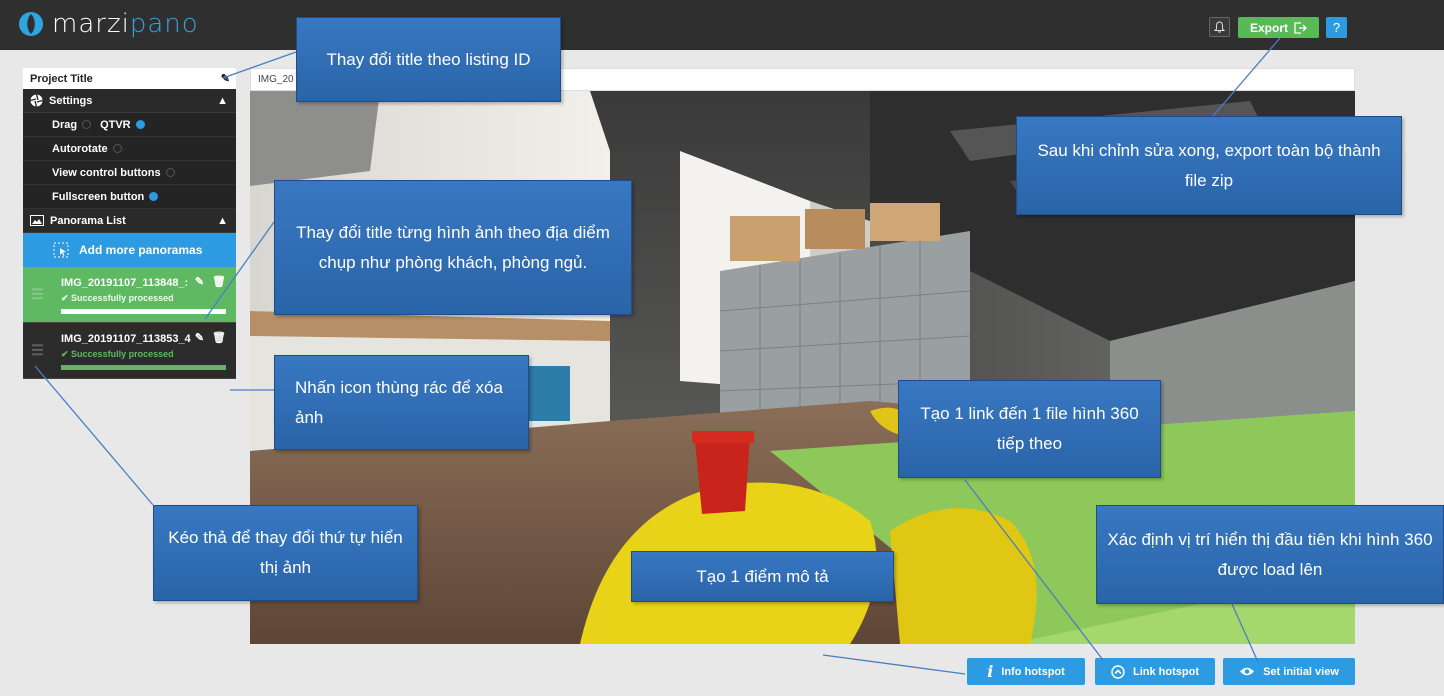 The image size is (1444, 696). What do you see at coordinates (170, 172) in the screenshot?
I see `view-control-toggle` at bounding box center [170, 172].